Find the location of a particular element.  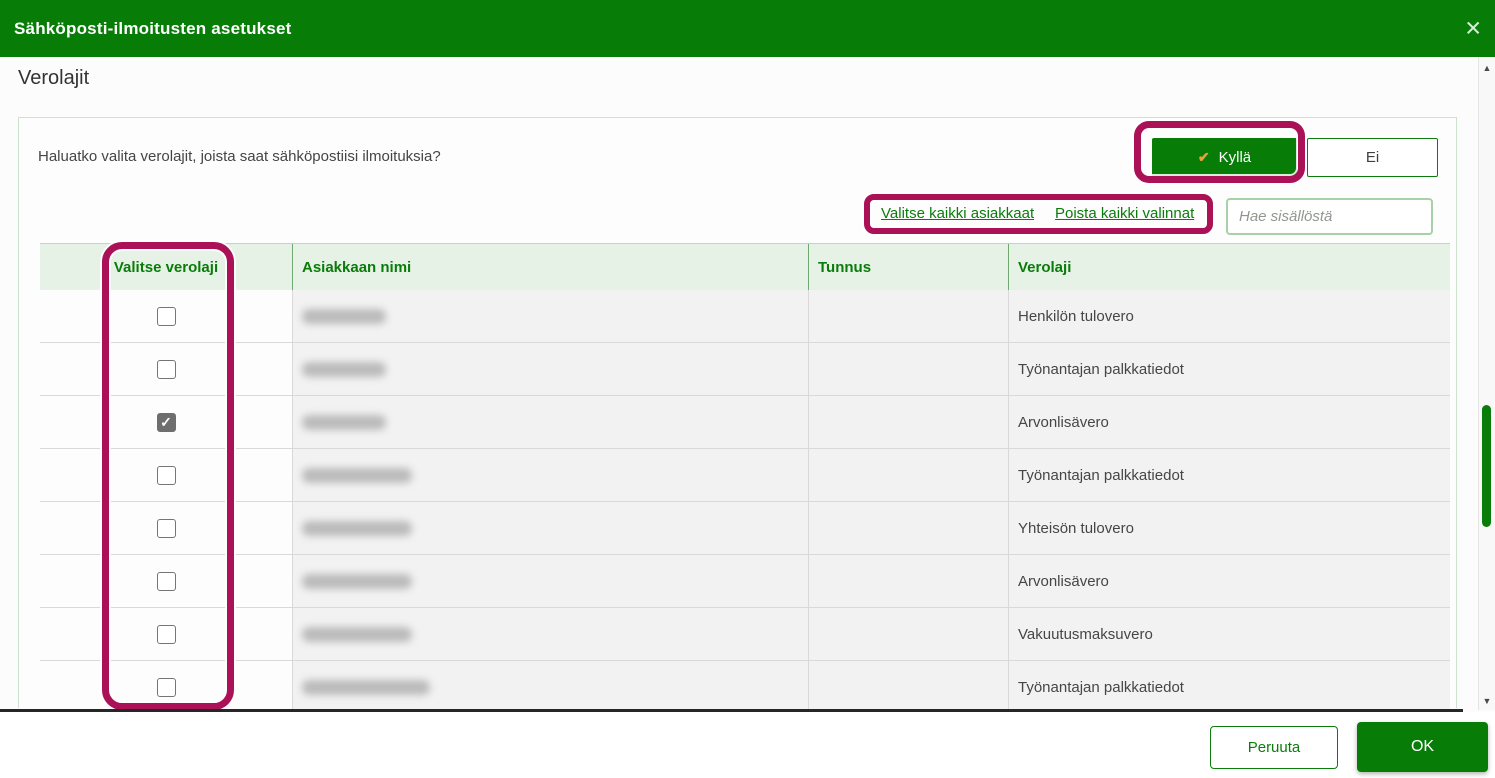

scrollbar-track is located at coordinates (1486, 383).